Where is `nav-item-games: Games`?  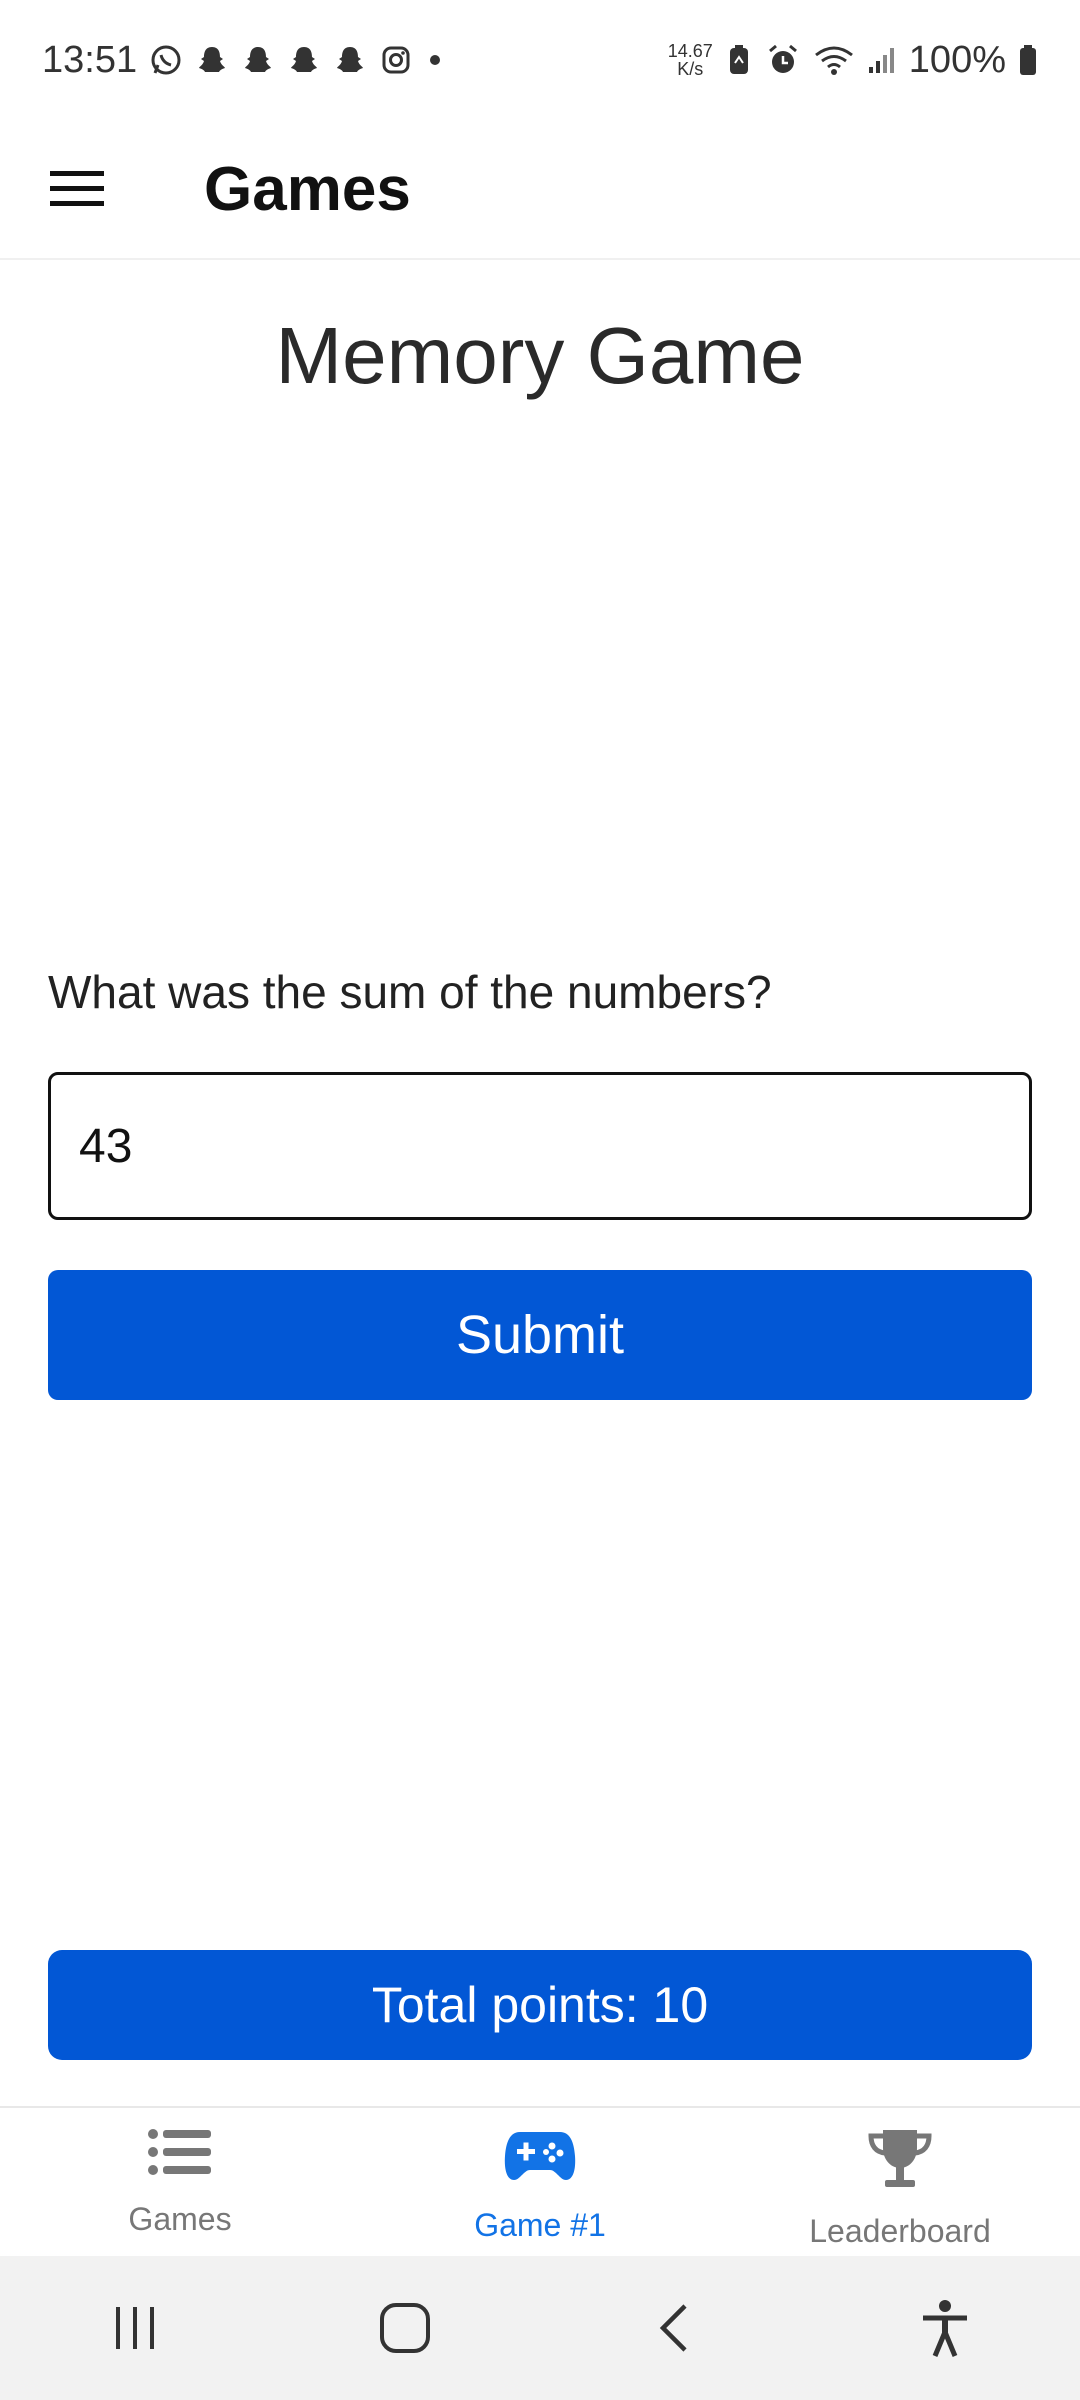 nav-item-games: Games is located at coordinates (180, 2183).